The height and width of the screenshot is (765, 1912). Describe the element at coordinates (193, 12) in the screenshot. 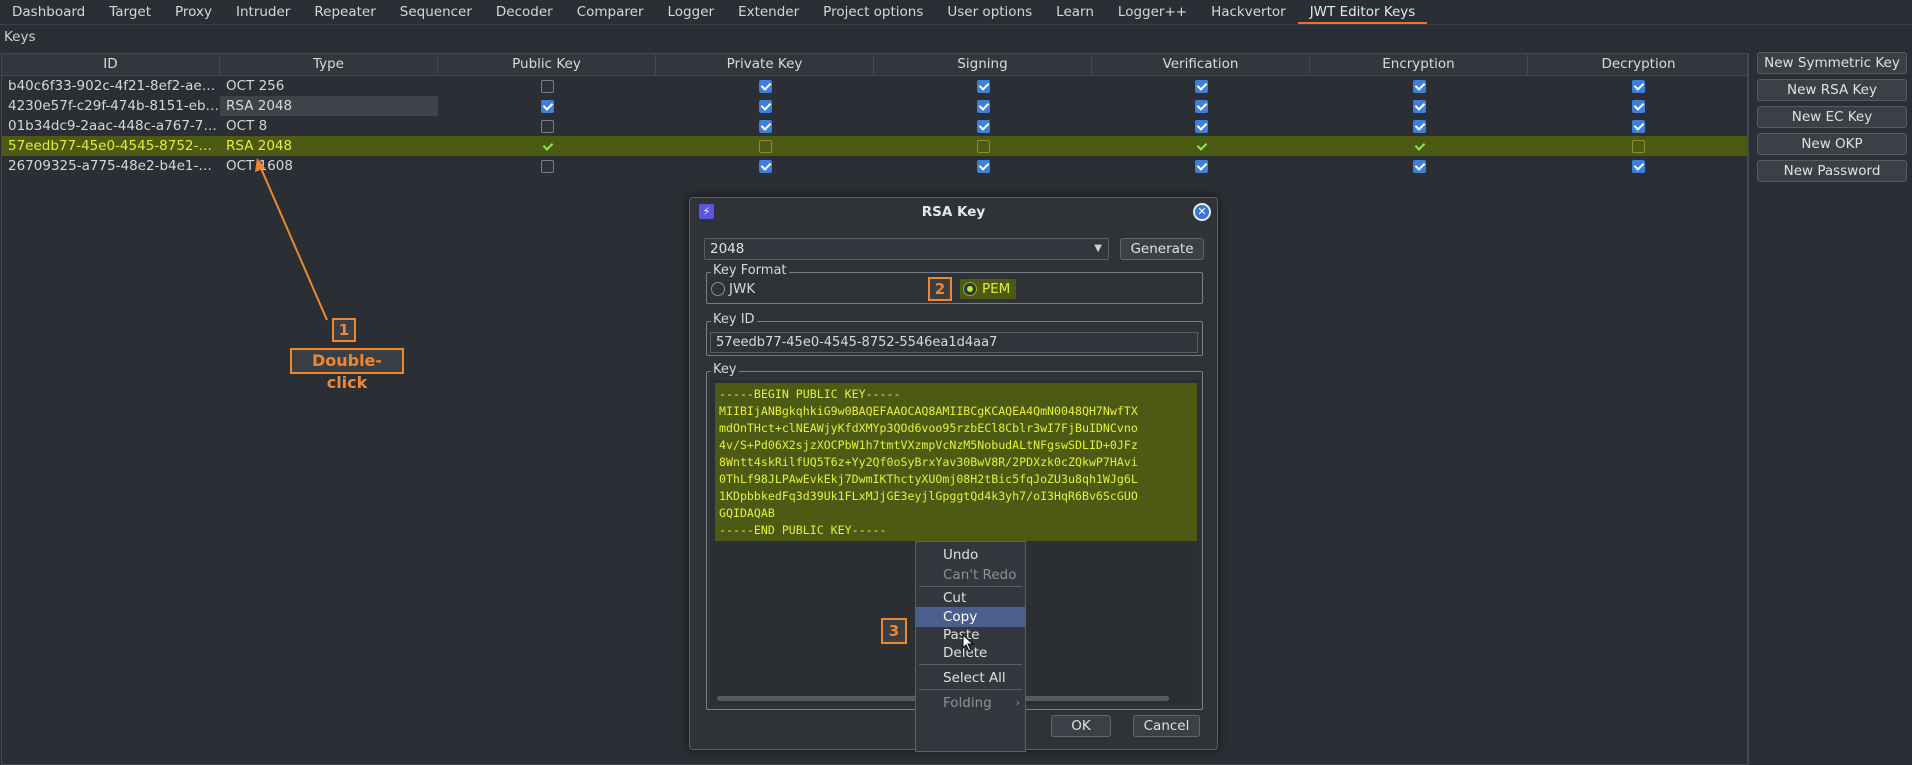

I see `tab-proxy: Proxy` at that location.